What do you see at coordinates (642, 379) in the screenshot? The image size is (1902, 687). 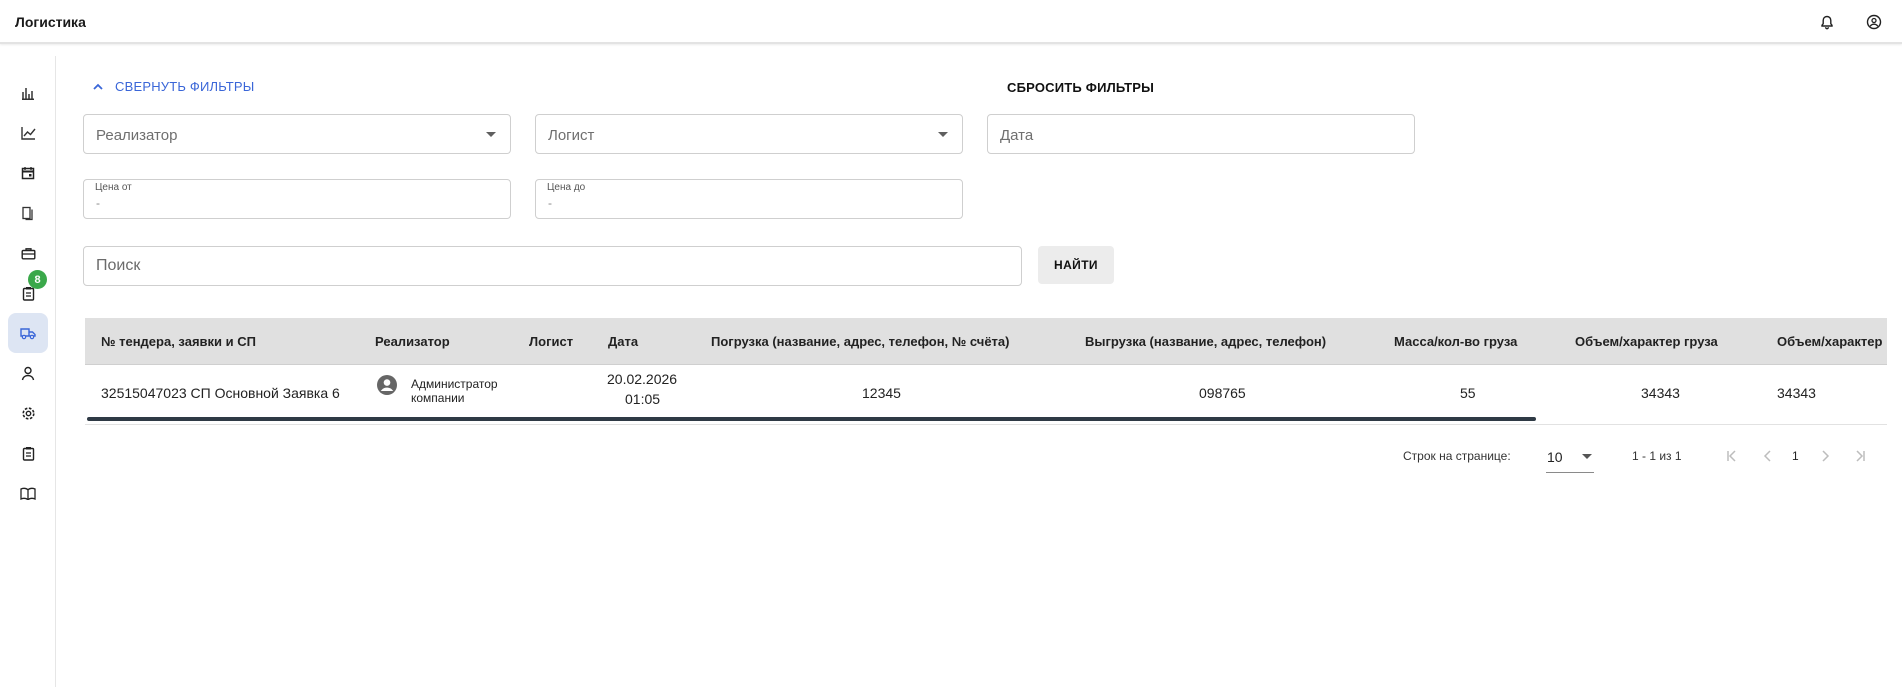 I see `date-cell-line1: 20.02.2026` at bounding box center [642, 379].